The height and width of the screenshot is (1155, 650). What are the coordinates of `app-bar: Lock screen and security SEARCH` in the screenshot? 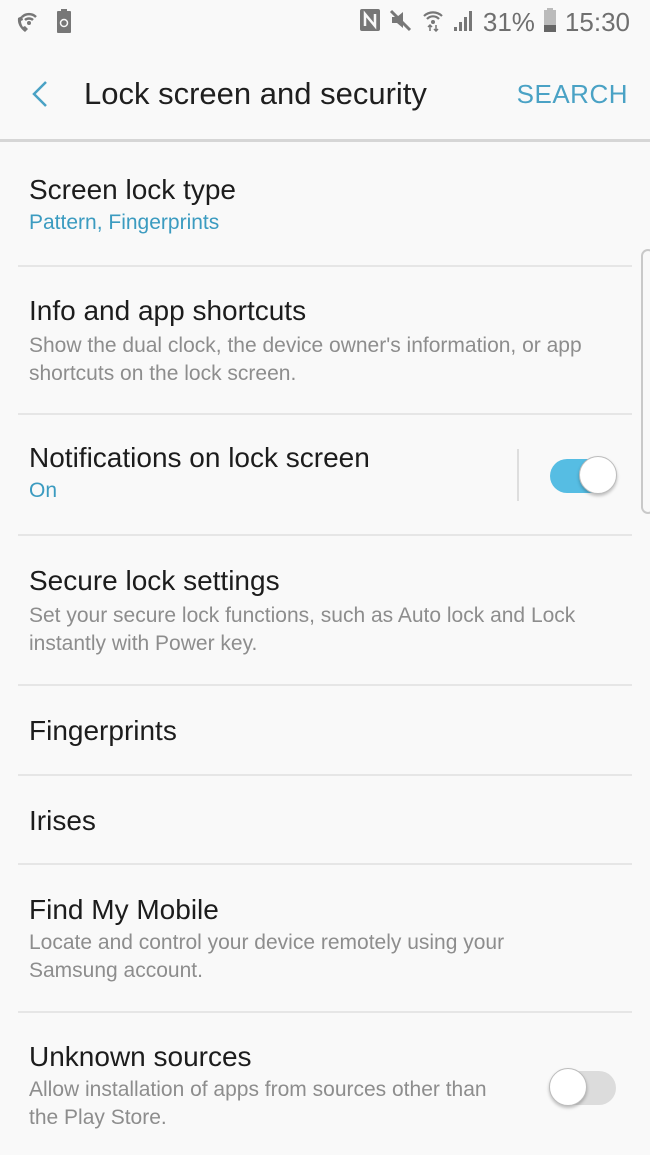 It's located at (325, 94).